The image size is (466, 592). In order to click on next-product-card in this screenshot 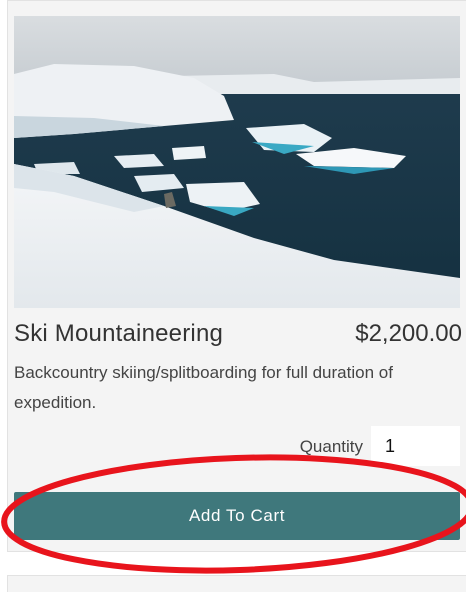, I will do `click(236, 583)`.